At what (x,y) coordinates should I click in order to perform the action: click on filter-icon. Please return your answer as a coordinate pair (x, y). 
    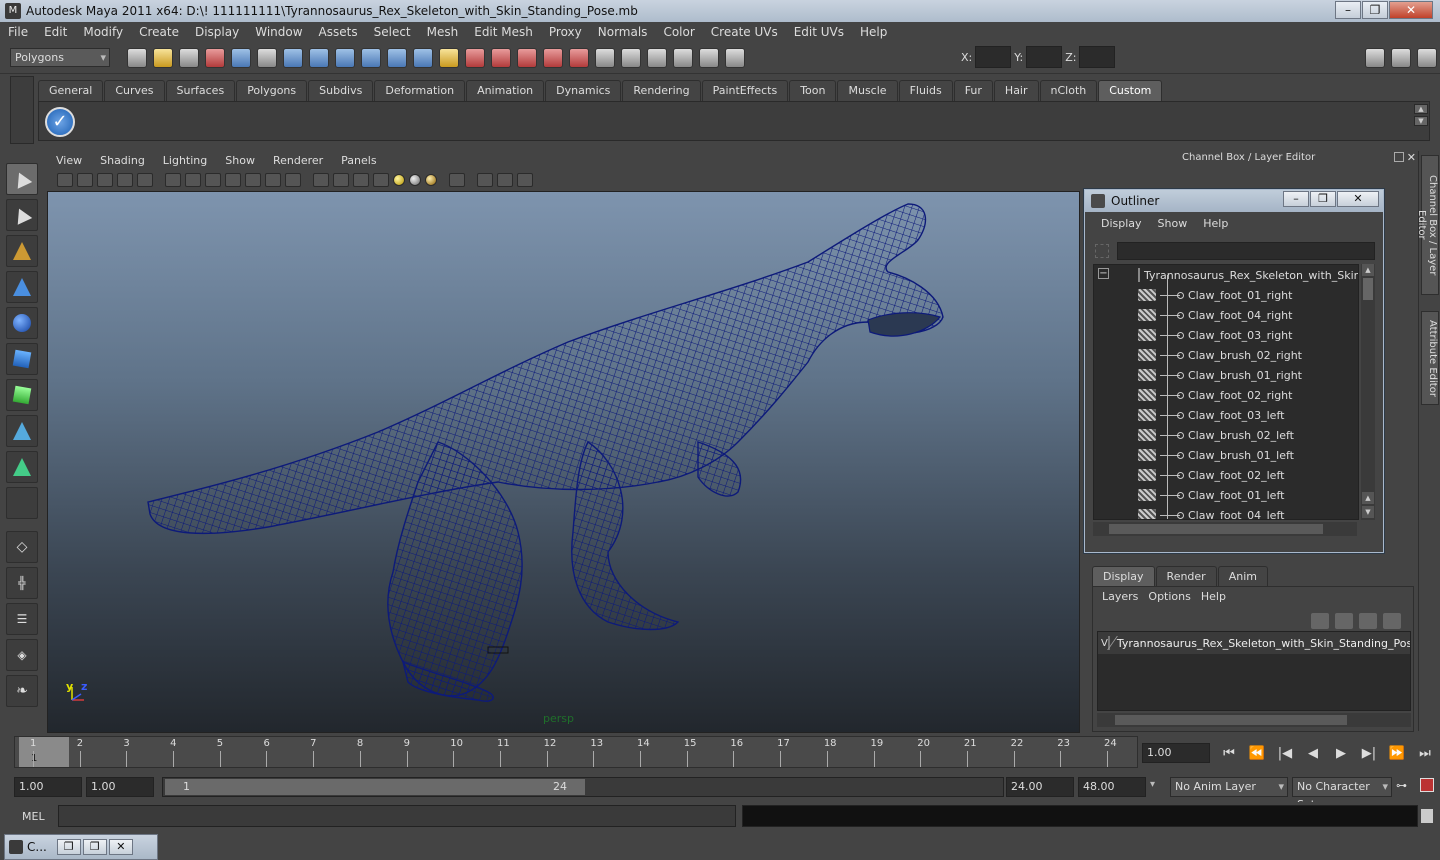
    Looking at the image, I should click on (1102, 251).